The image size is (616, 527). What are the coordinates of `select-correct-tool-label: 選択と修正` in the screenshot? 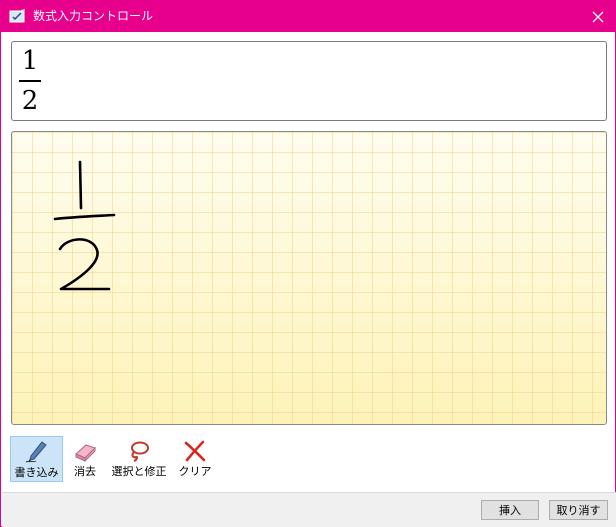 It's located at (139, 471).